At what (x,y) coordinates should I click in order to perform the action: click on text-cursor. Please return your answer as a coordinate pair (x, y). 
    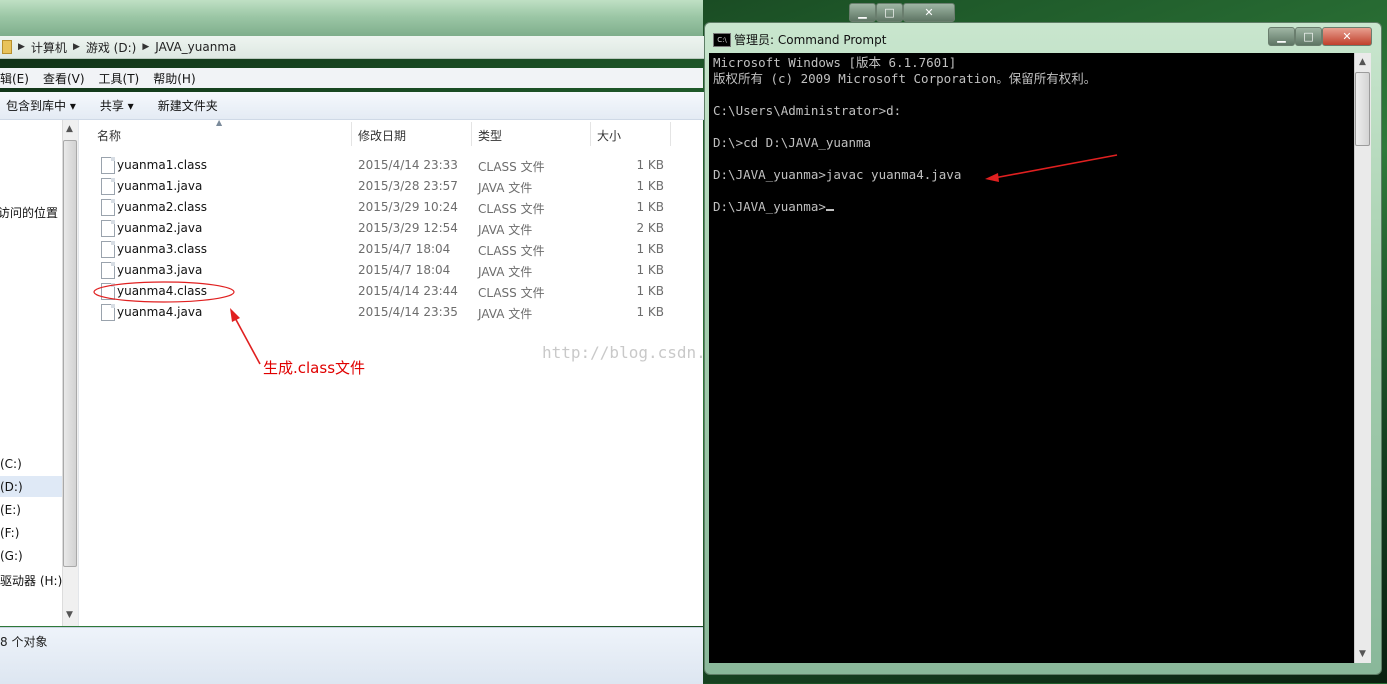
    Looking at the image, I should click on (829, 210).